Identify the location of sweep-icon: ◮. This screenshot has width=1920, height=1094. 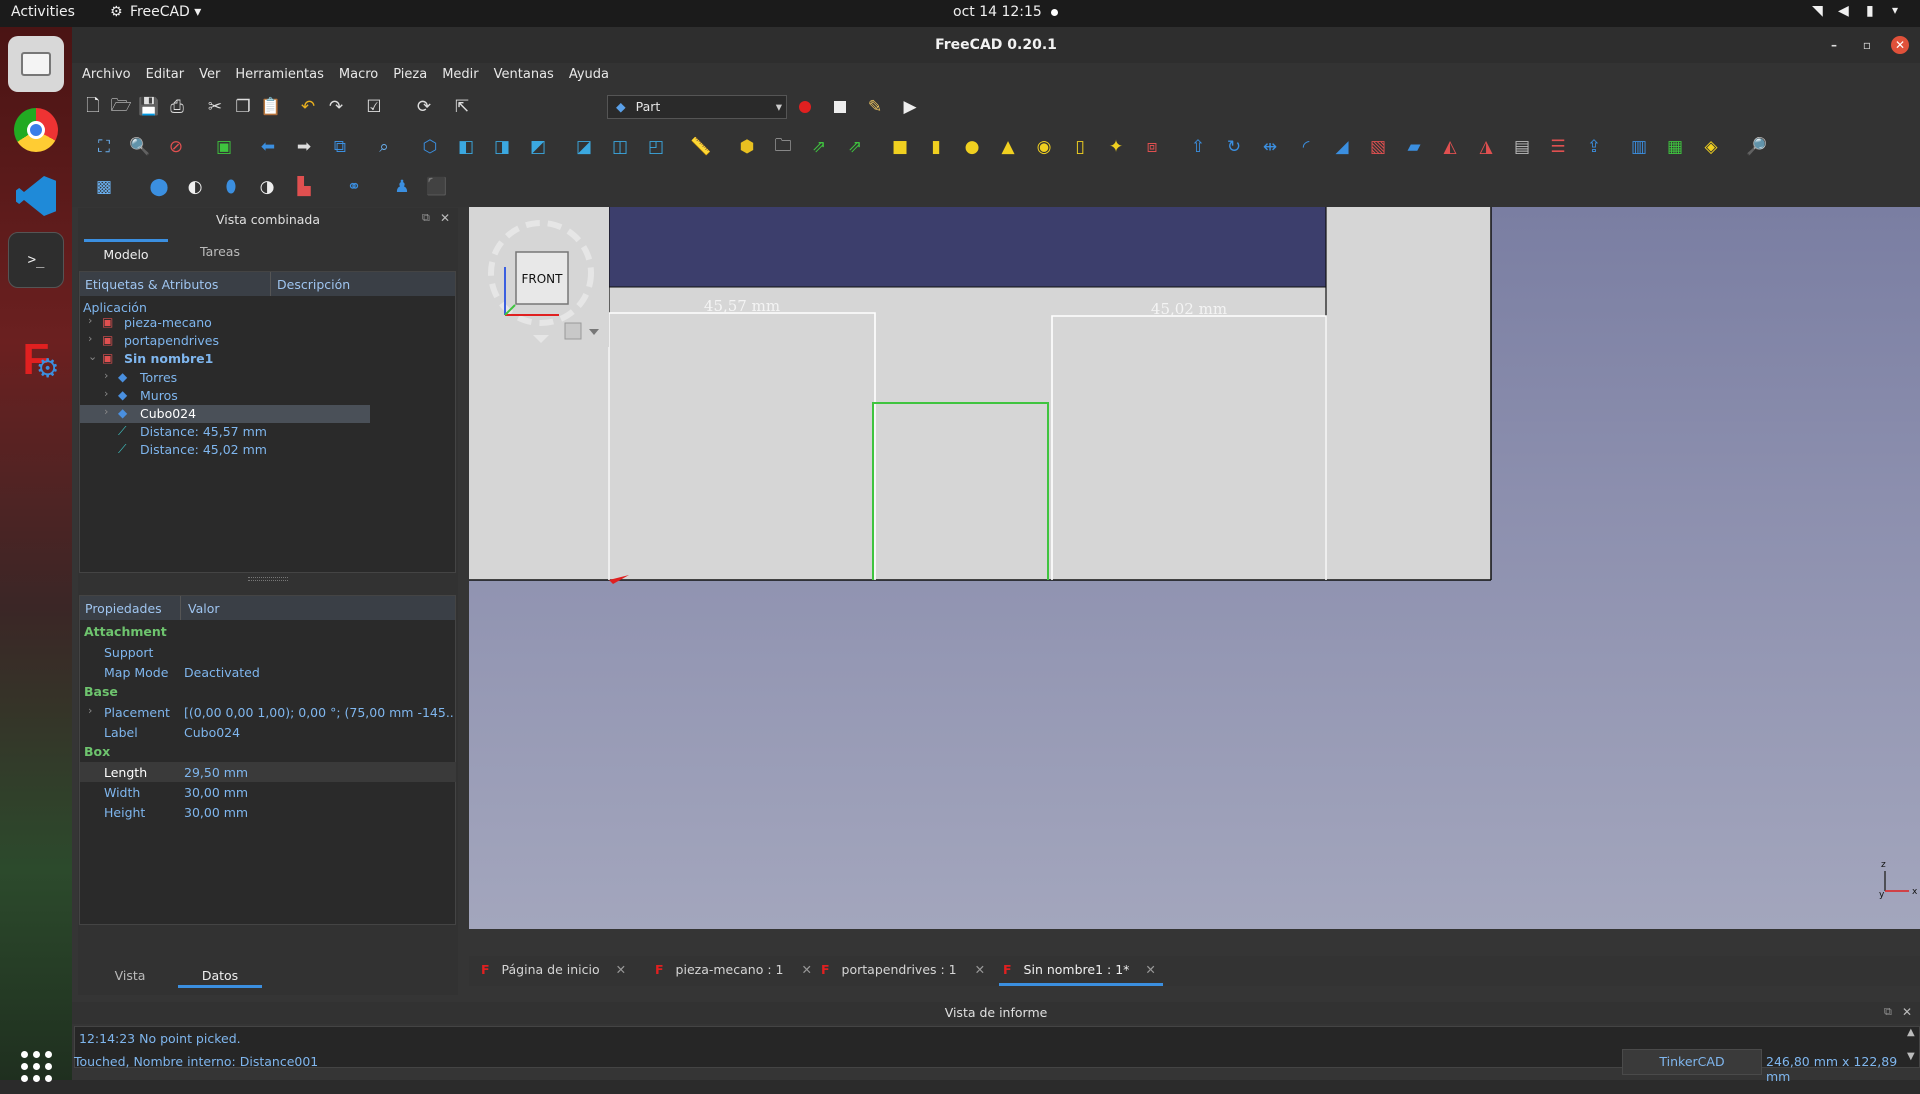
(1486, 147).